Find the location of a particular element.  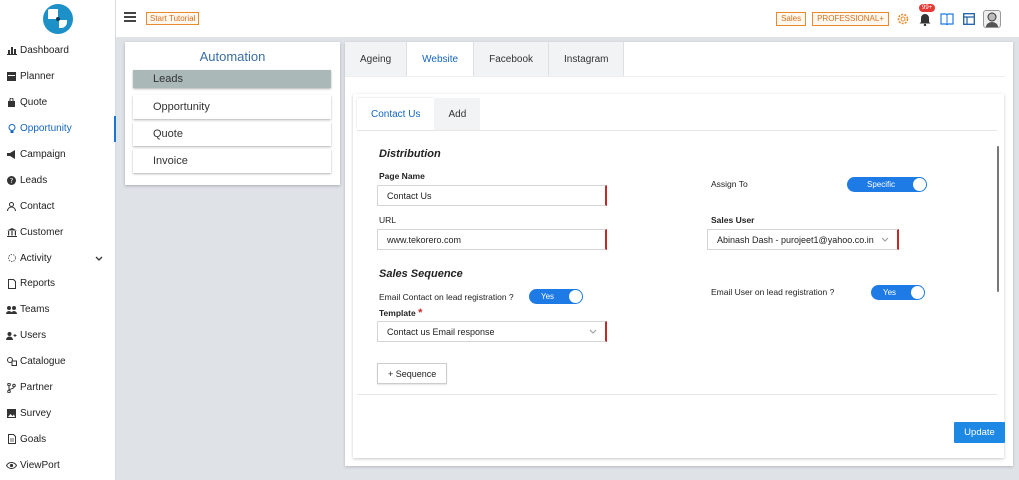

branch-icon is located at coordinates (11, 387).